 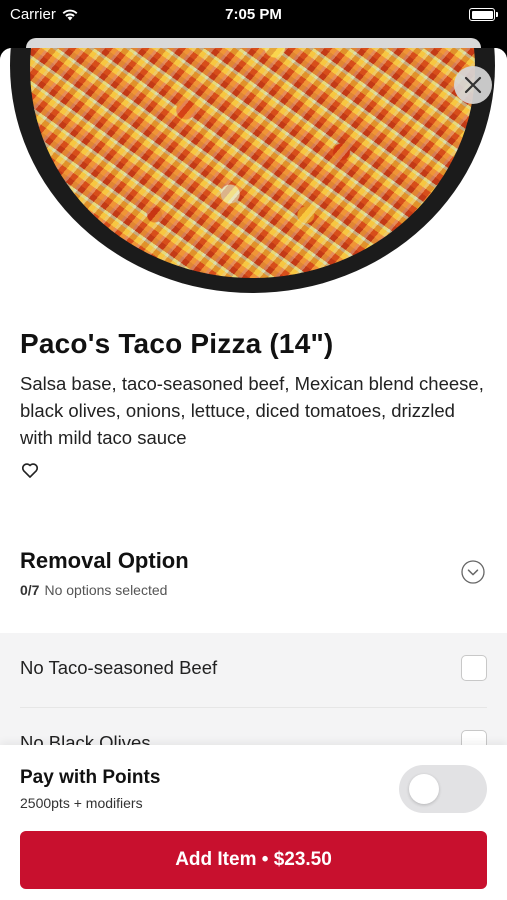 What do you see at coordinates (177, 343) in the screenshot?
I see `item-title: Paco's Taco Pizza (14")` at bounding box center [177, 343].